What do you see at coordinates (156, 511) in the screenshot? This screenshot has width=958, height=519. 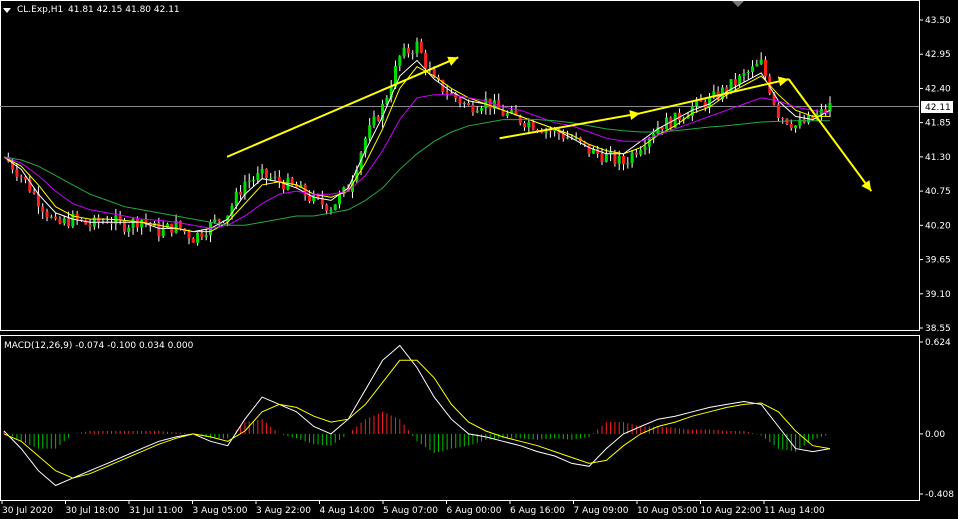 I see `time-tick-label: 31 Jul 11:00` at bounding box center [156, 511].